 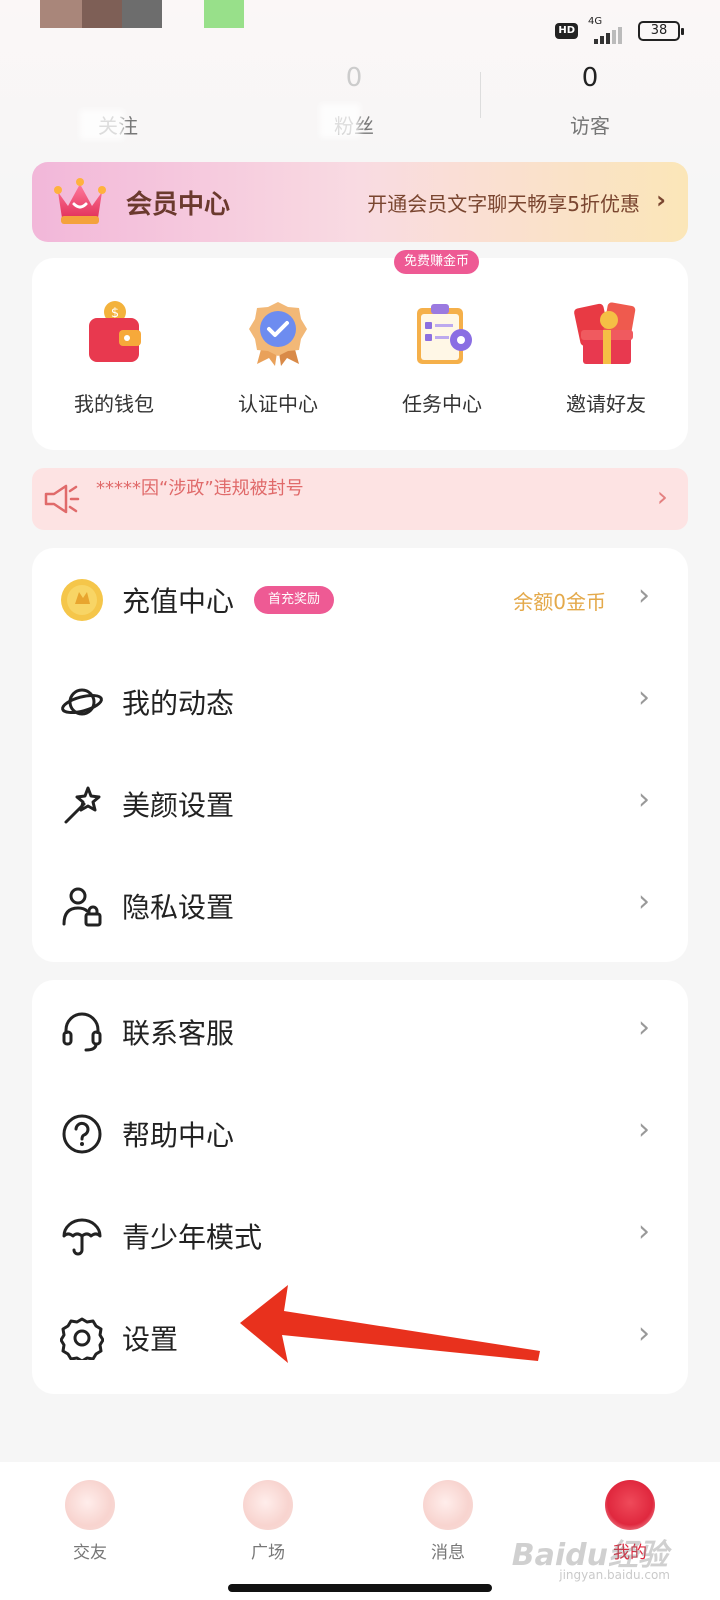 I want to click on battery-icon: 38, so click(x=661, y=31).